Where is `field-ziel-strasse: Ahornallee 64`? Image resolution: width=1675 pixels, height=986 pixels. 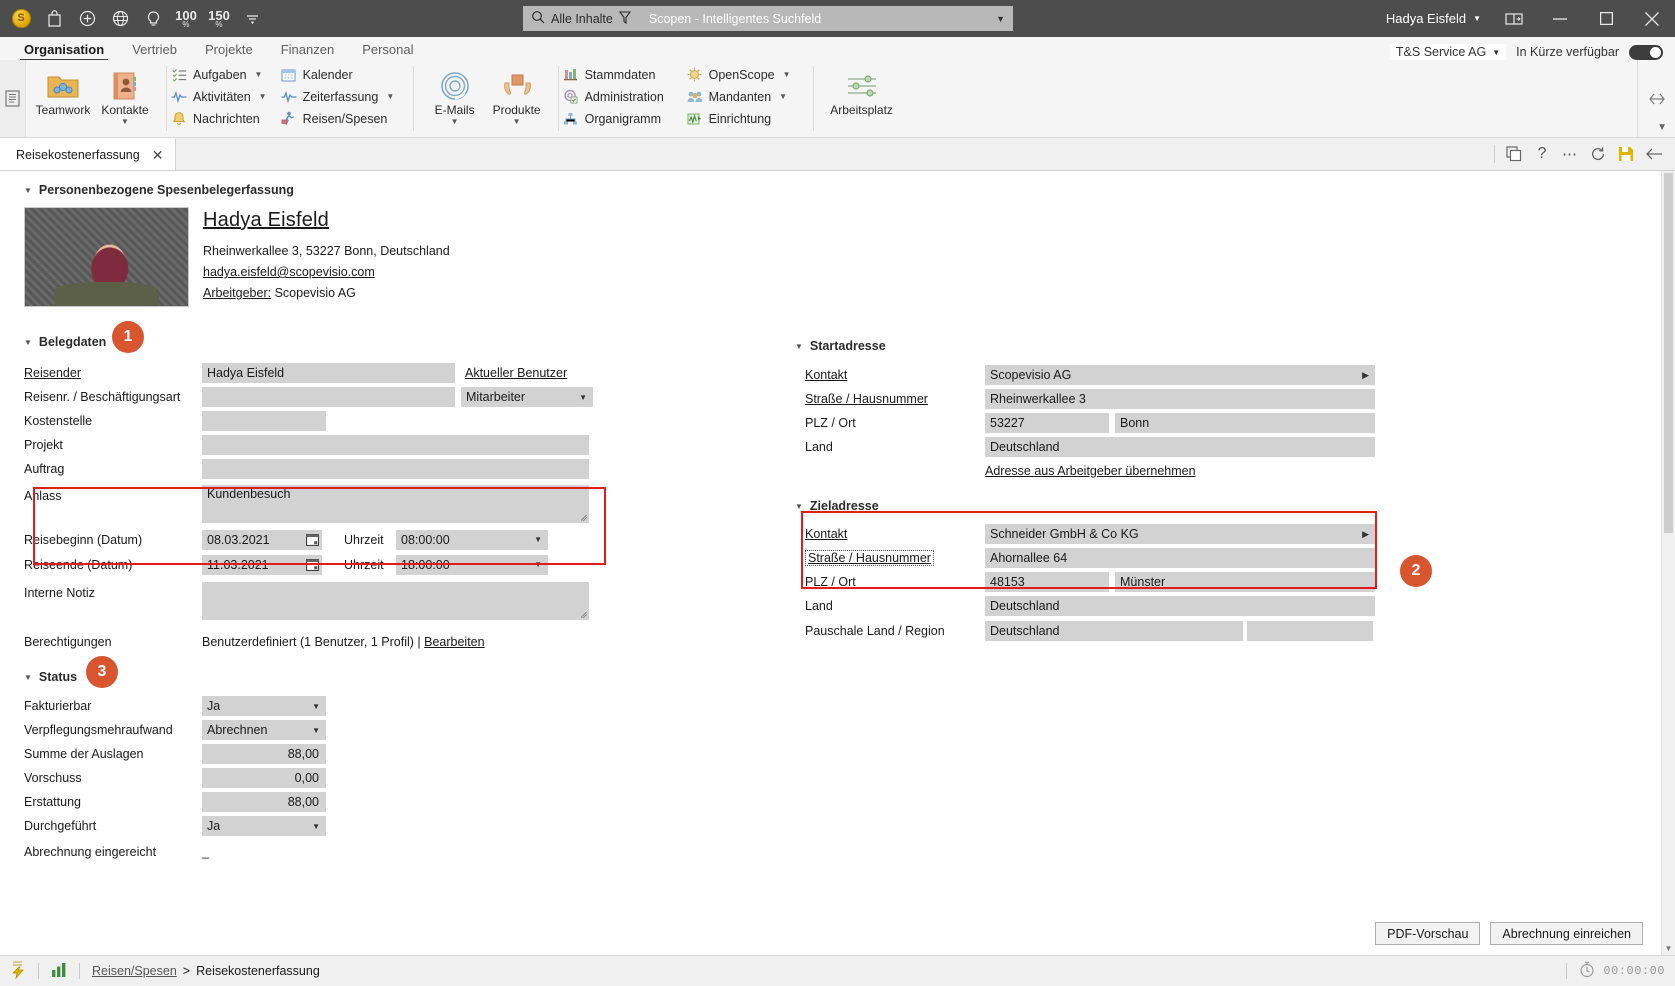
field-ziel-strasse: Ahornallee 64 is located at coordinates (1180, 558).